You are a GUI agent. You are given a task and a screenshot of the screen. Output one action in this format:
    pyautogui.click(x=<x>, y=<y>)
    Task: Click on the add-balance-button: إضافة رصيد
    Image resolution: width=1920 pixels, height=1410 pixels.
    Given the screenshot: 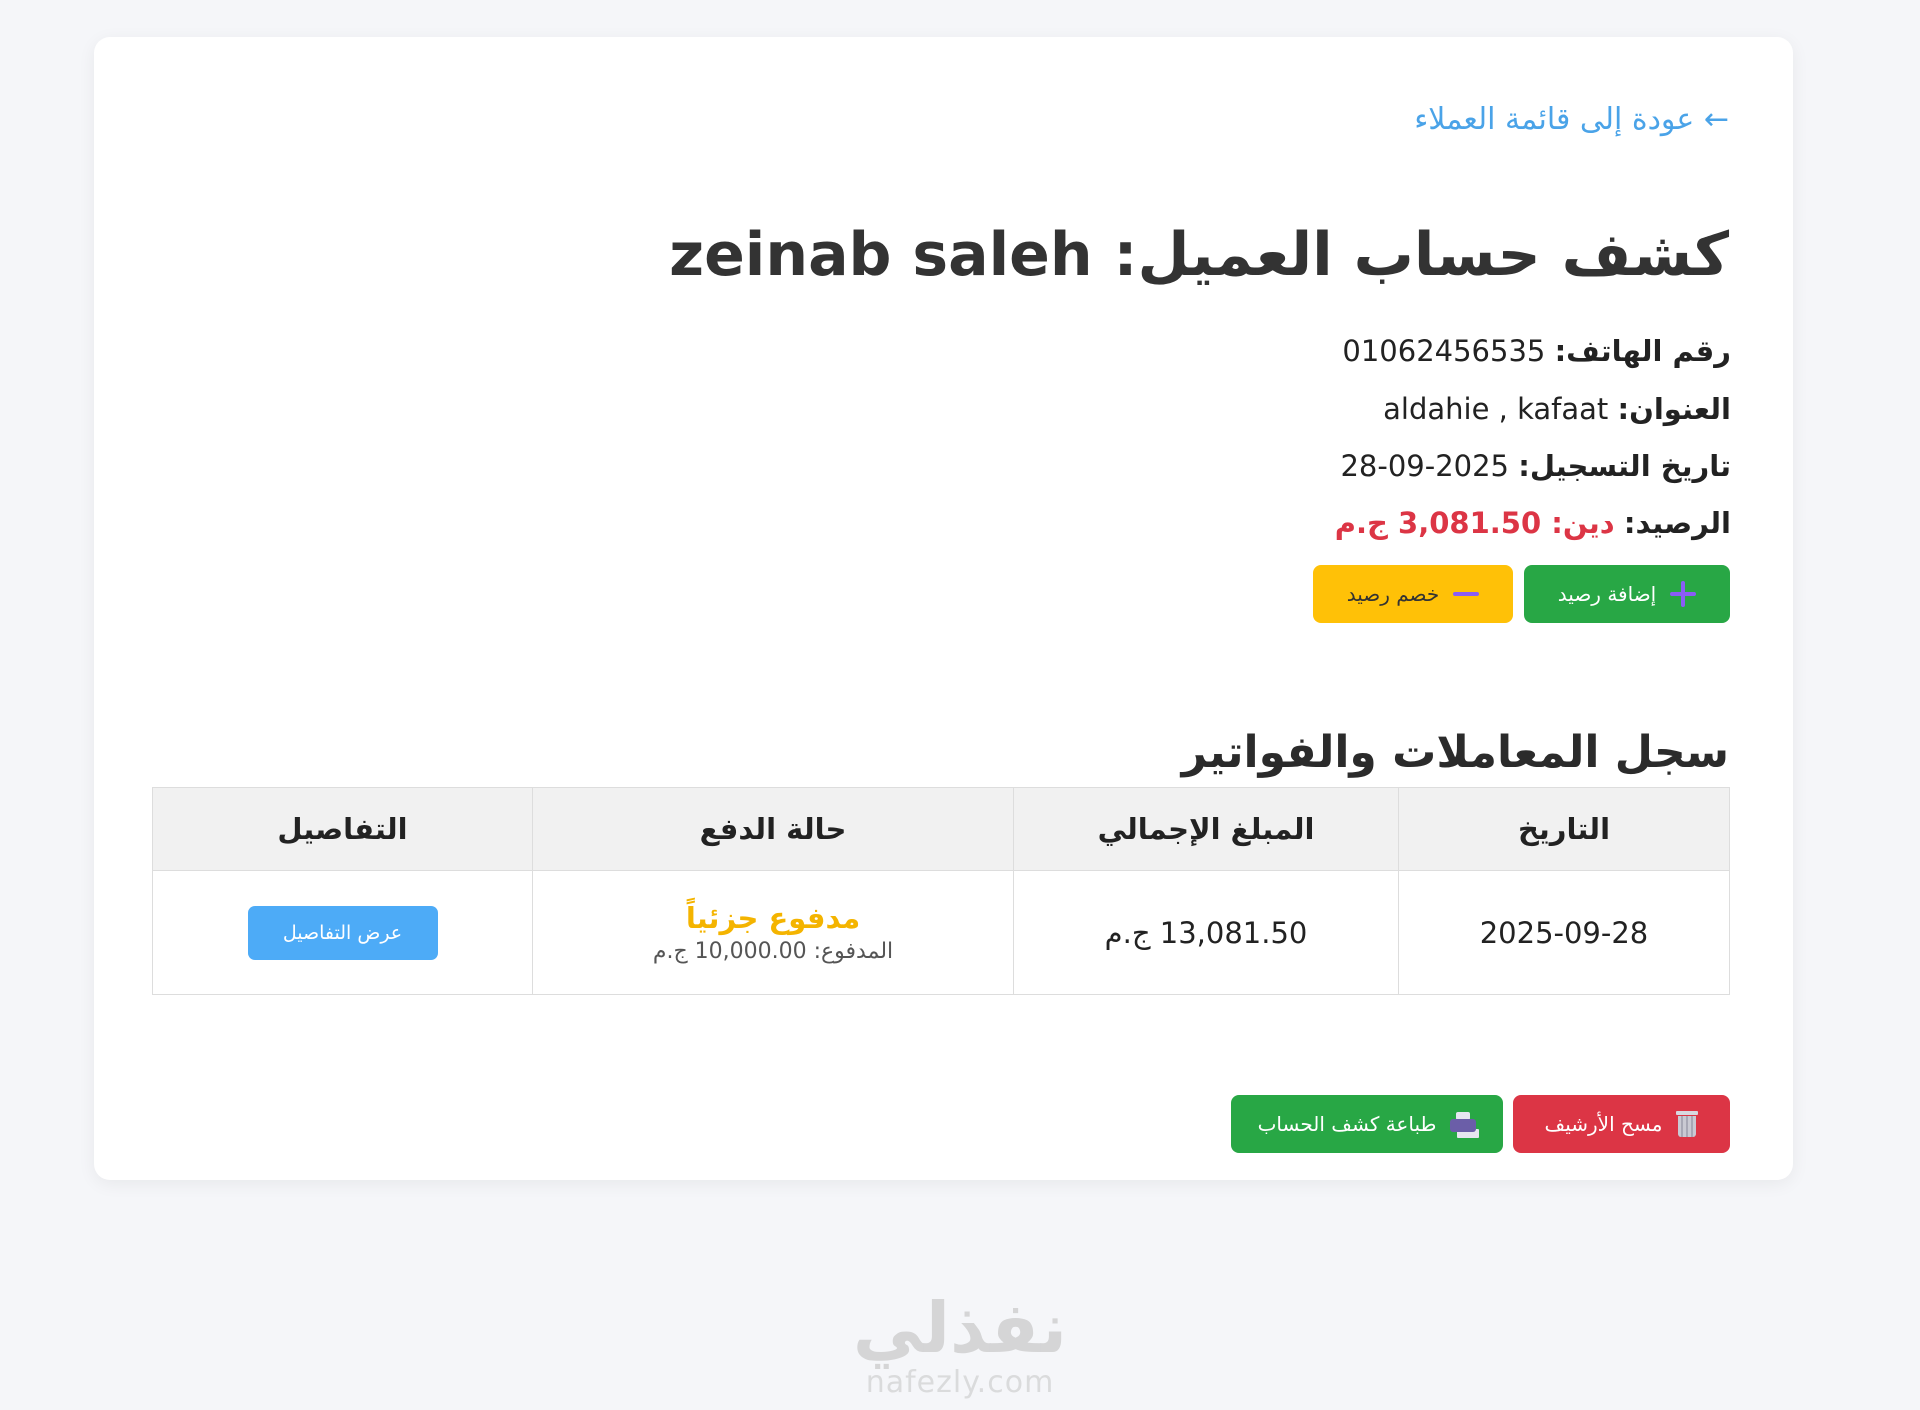 What is the action you would take?
    pyautogui.click(x=1627, y=594)
    